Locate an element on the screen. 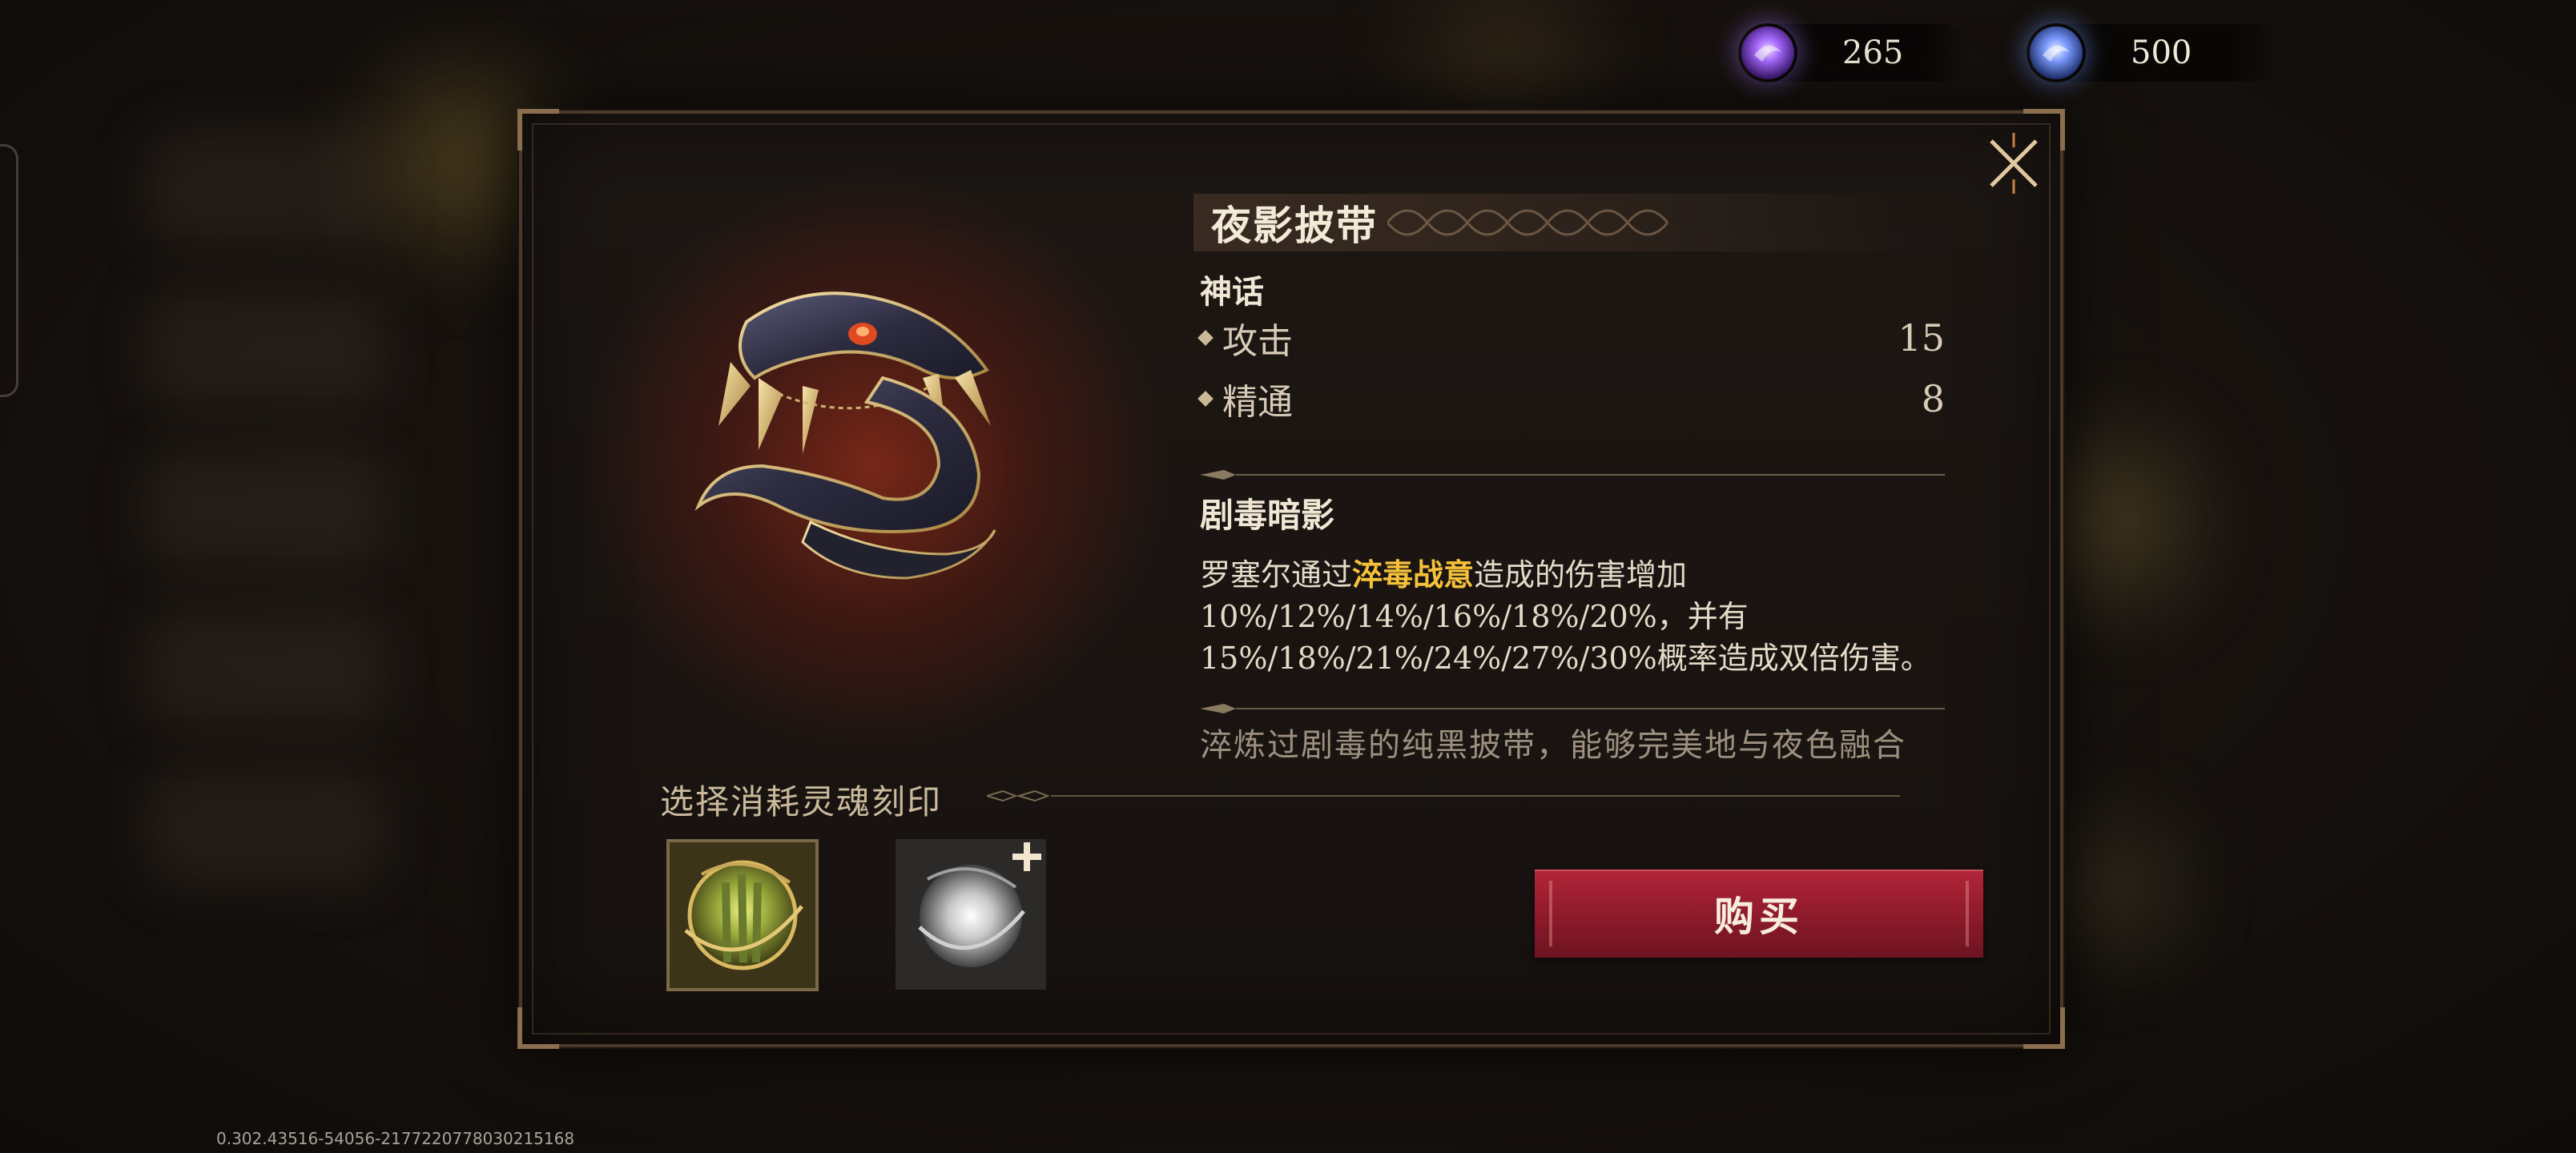 The width and height of the screenshot is (2576, 1153). skill-title: 剧毒暗影 is located at coordinates (1267, 515).